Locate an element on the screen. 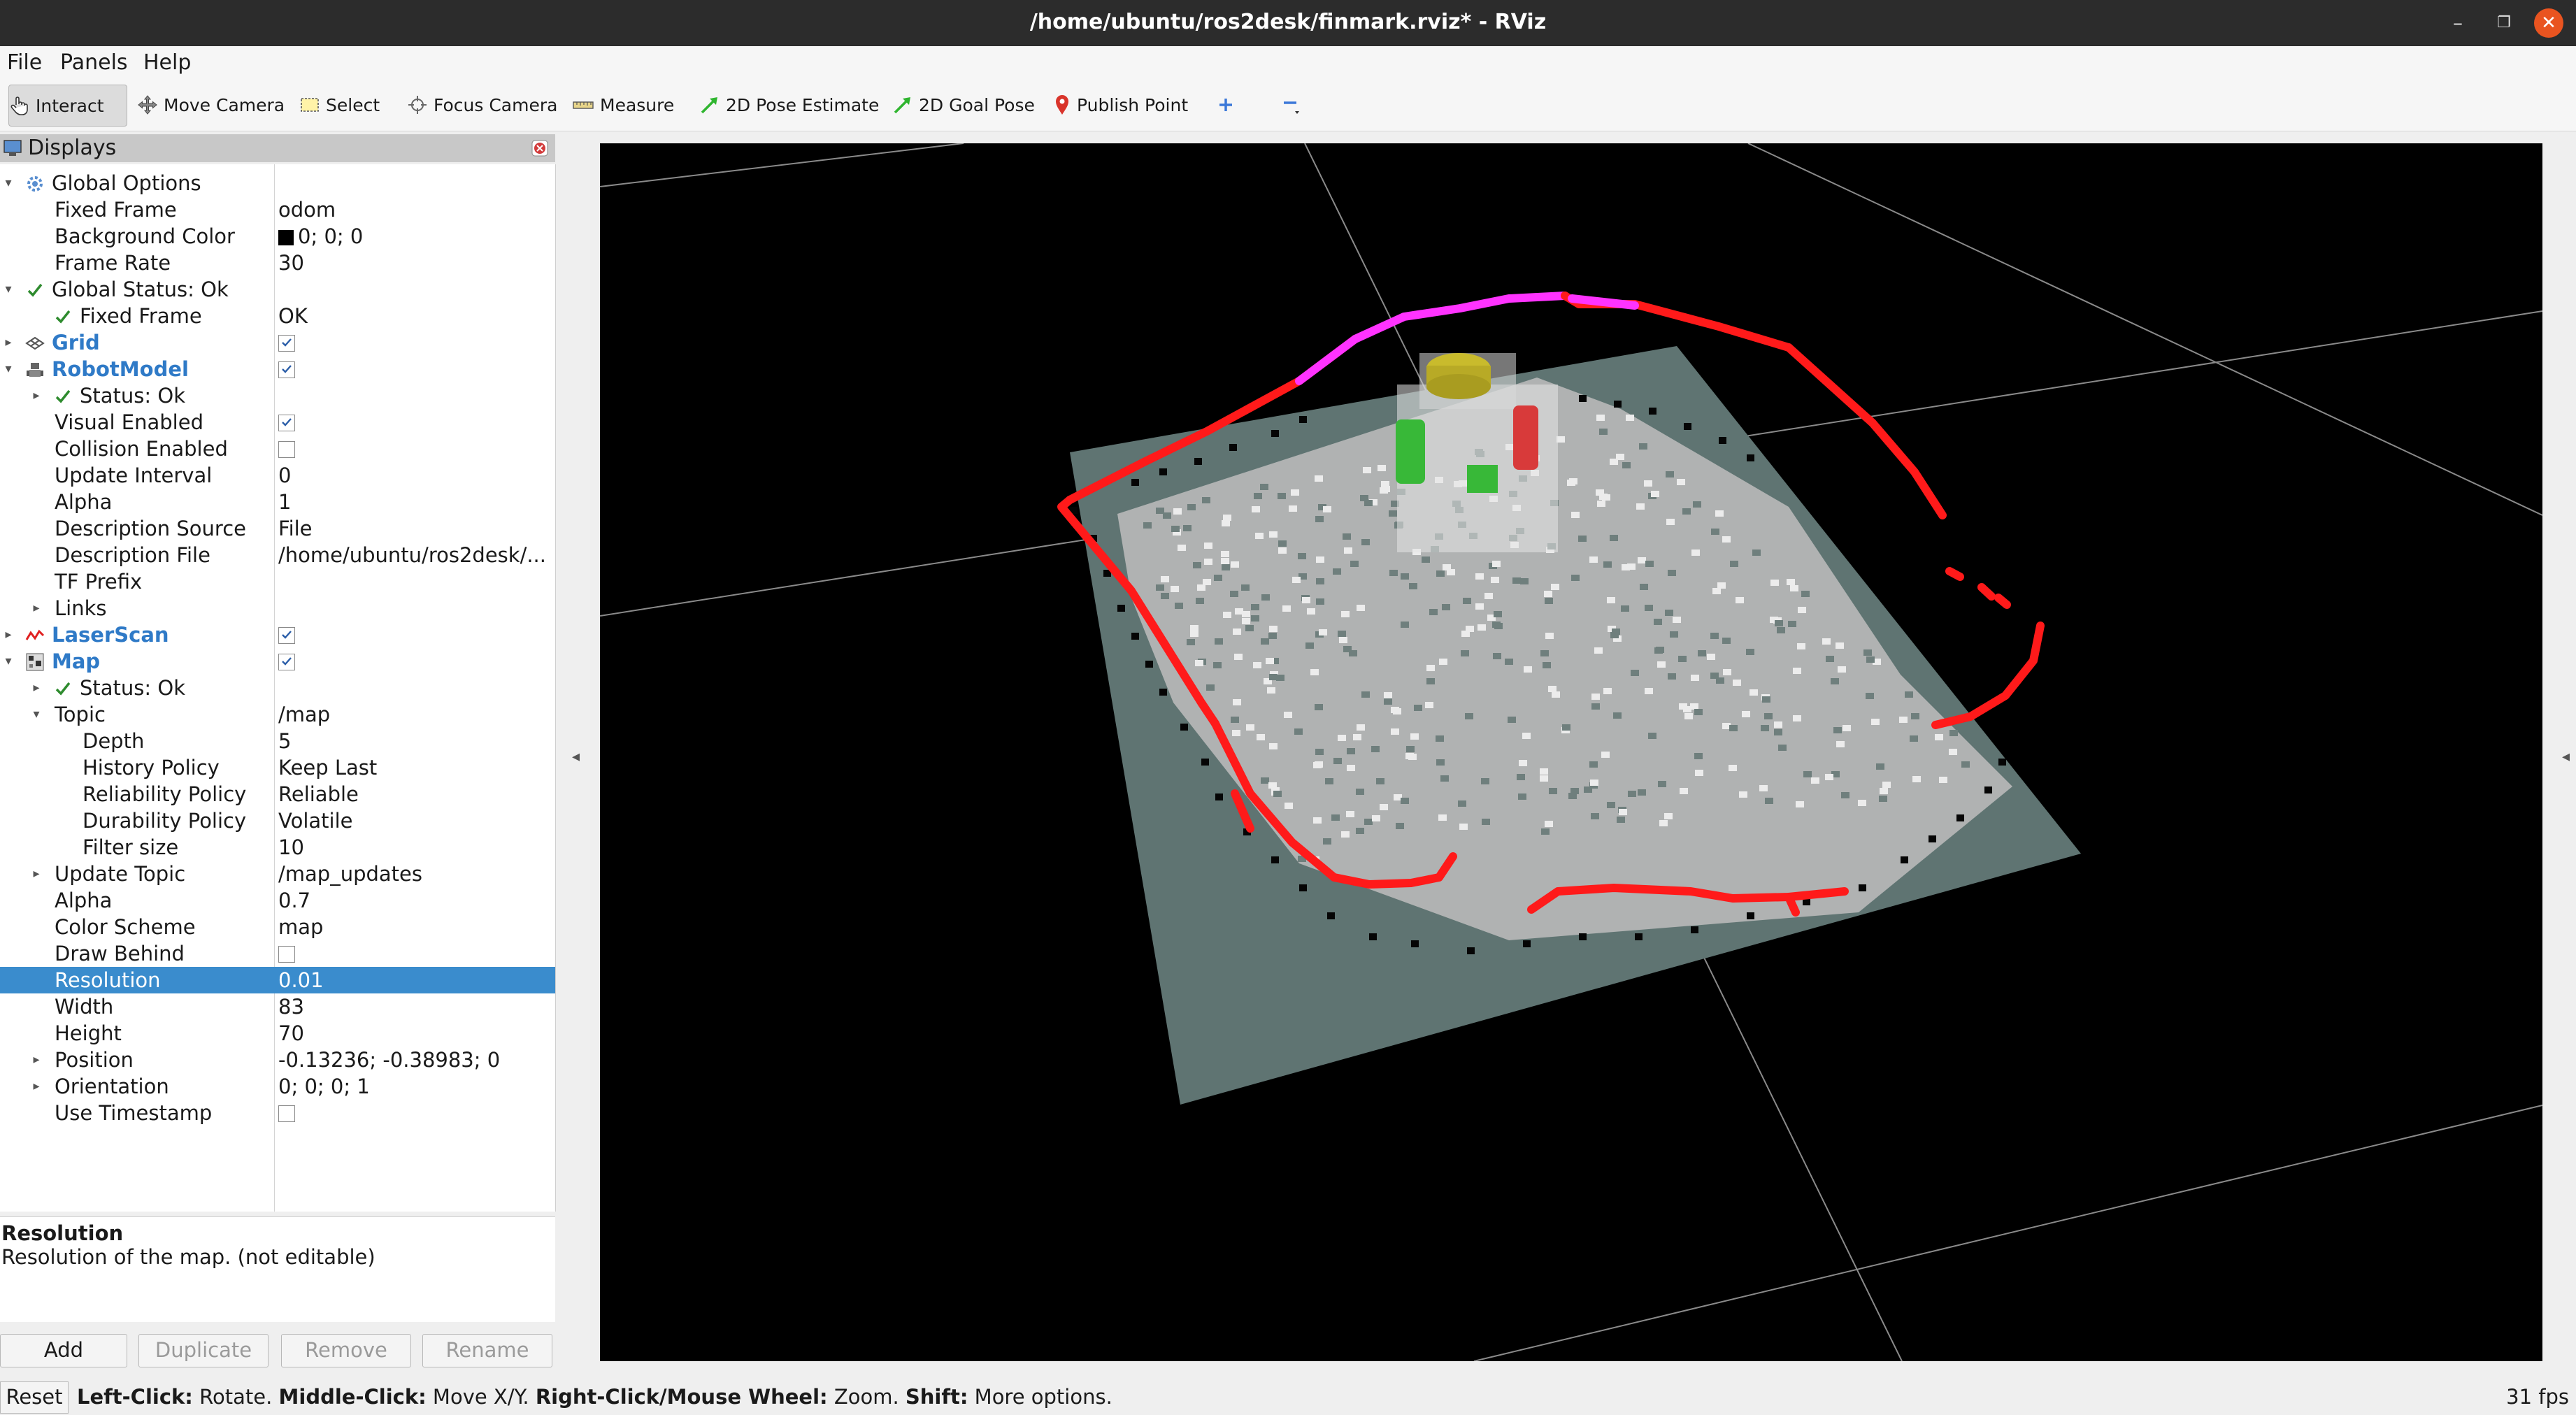 The height and width of the screenshot is (1415, 2576). tree-row-value: odom is located at coordinates (307, 210).